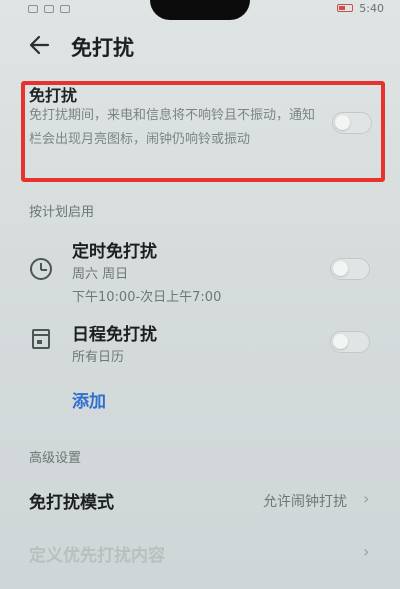 The height and width of the screenshot is (589, 400). What do you see at coordinates (40, 45) in the screenshot?
I see `back-arrow-icon` at bounding box center [40, 45].